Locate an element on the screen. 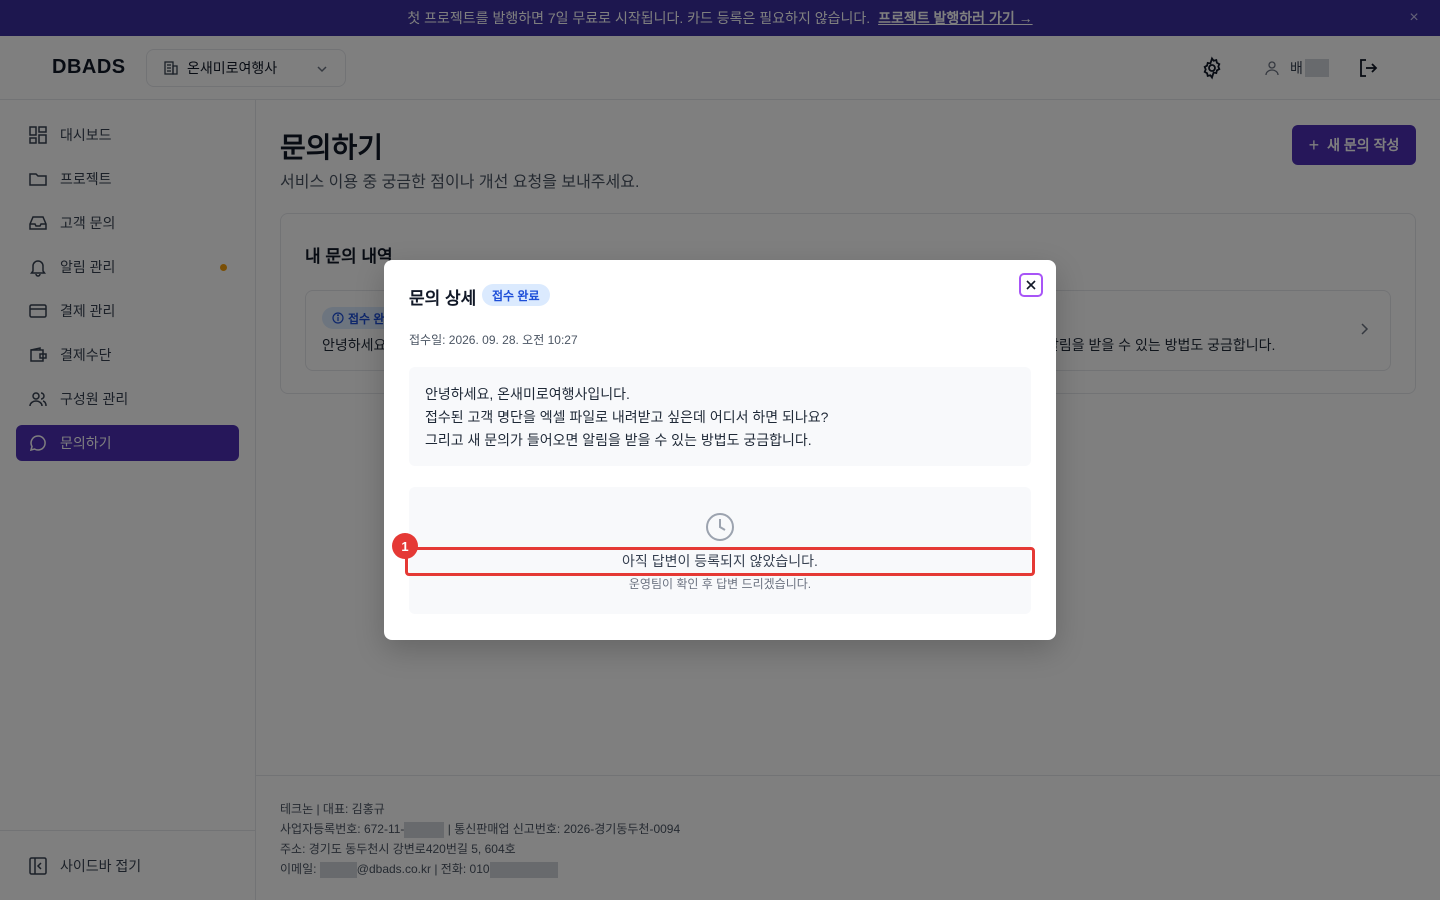 The image size is (1440, 900). received-date: 접수일: 2026. 09. 28. 오전 10:27 is located at coordinates (493, 340).